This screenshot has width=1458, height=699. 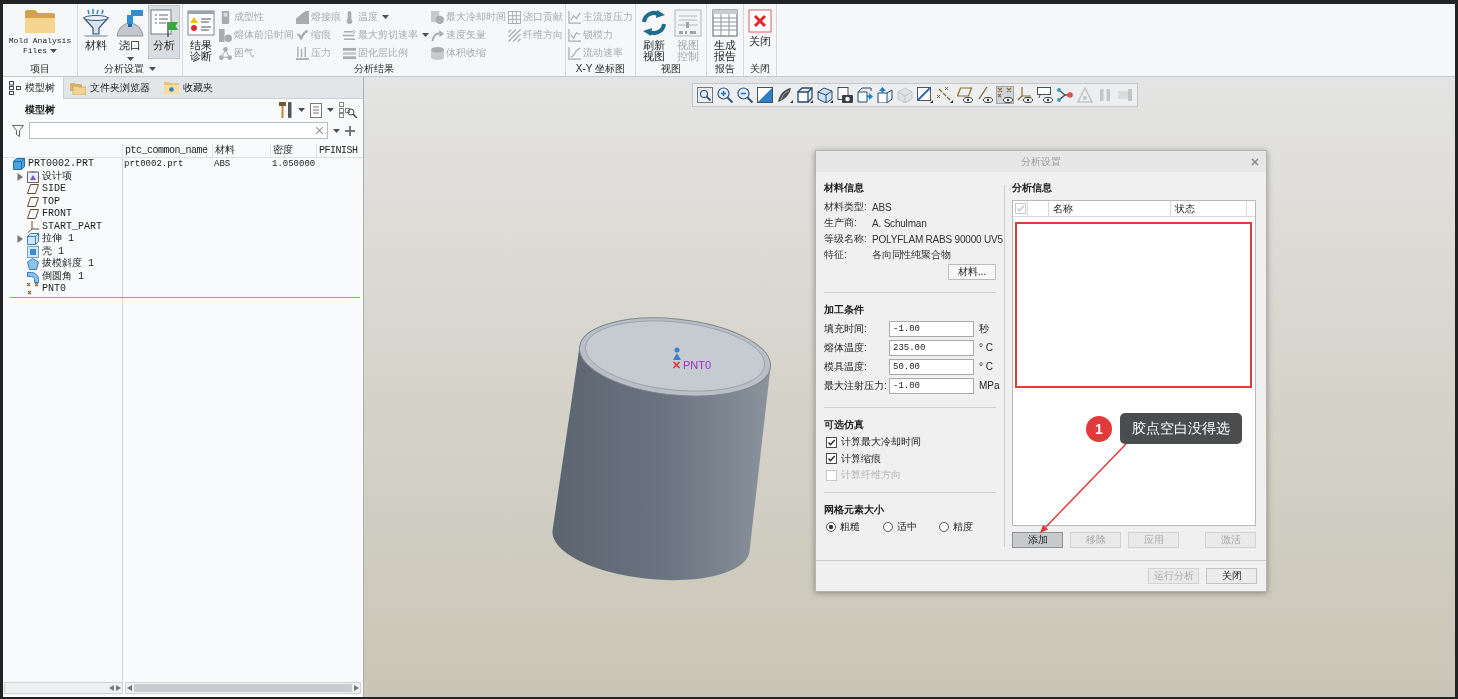 What do you see at coordinates (899, 223) in the screenshot?
I see `field-value: A. Schulman` at bounding box center [899, 223].